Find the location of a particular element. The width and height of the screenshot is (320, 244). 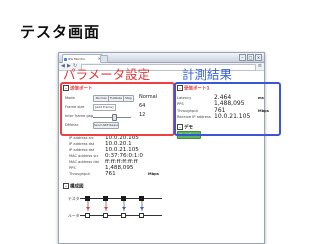

tester-label: テスタ is located at coordinates (74, 198).